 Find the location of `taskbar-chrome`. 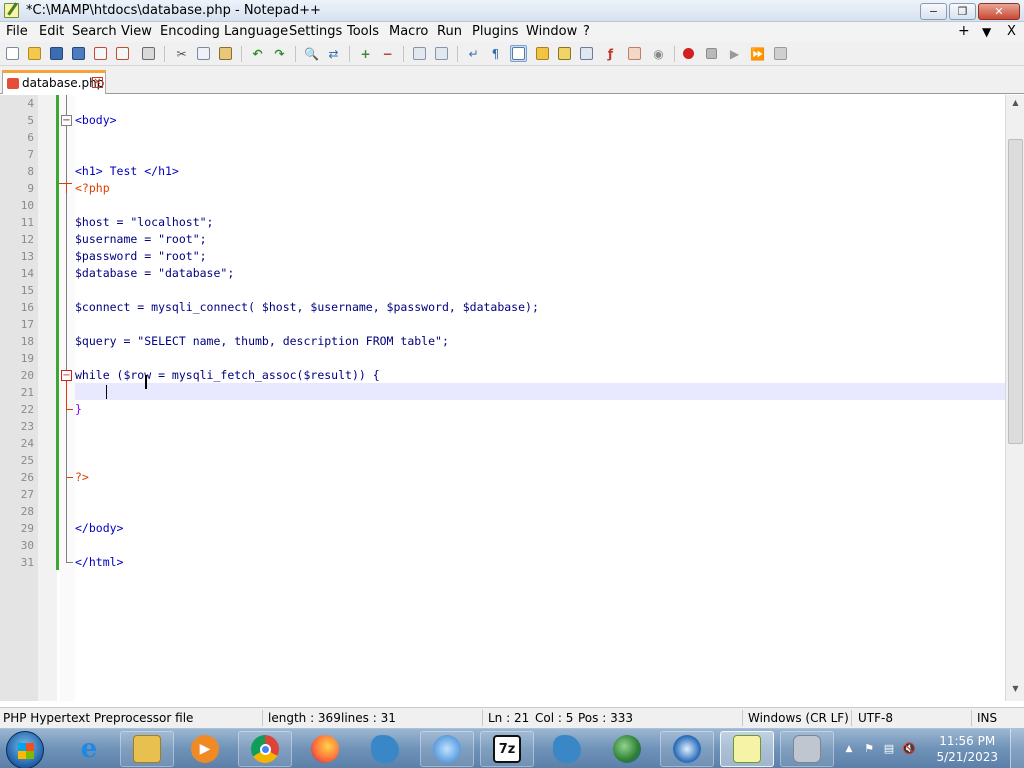

taskbar-chrome is located at coordinates (265, 749).